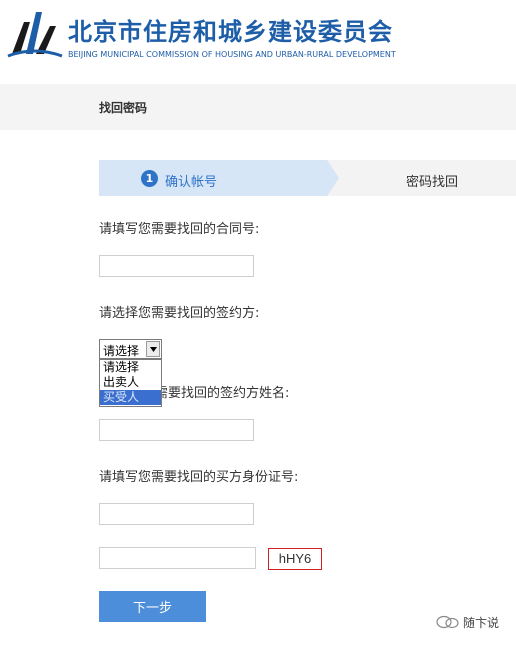 Image resolution: width=516 pixels, height=645 pixels. Describe the element at coordinates (35, 35) in the screenshot. I see `commission-logo` at that location.